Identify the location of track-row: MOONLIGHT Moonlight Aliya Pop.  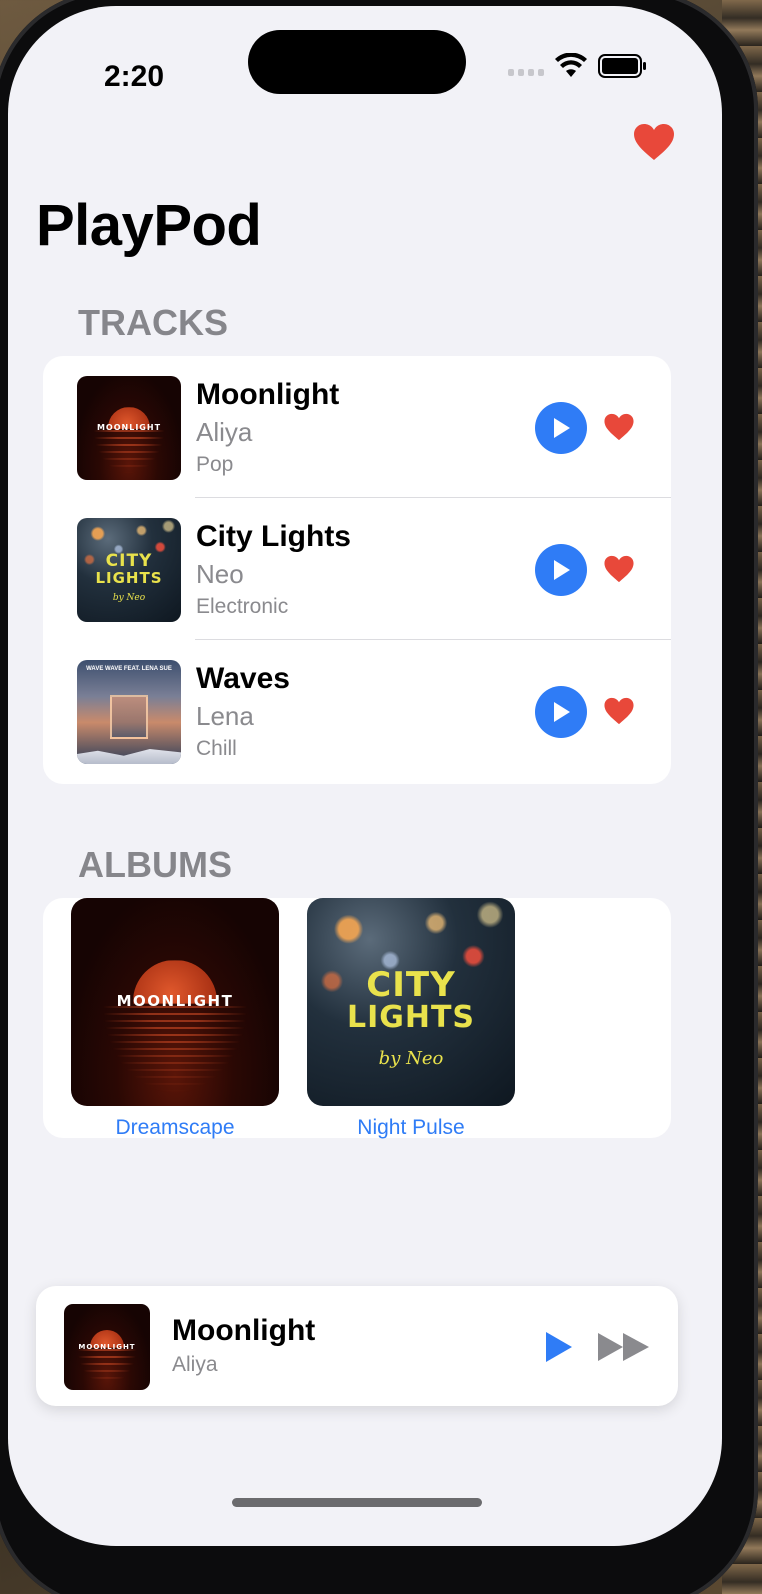
(357, 427).